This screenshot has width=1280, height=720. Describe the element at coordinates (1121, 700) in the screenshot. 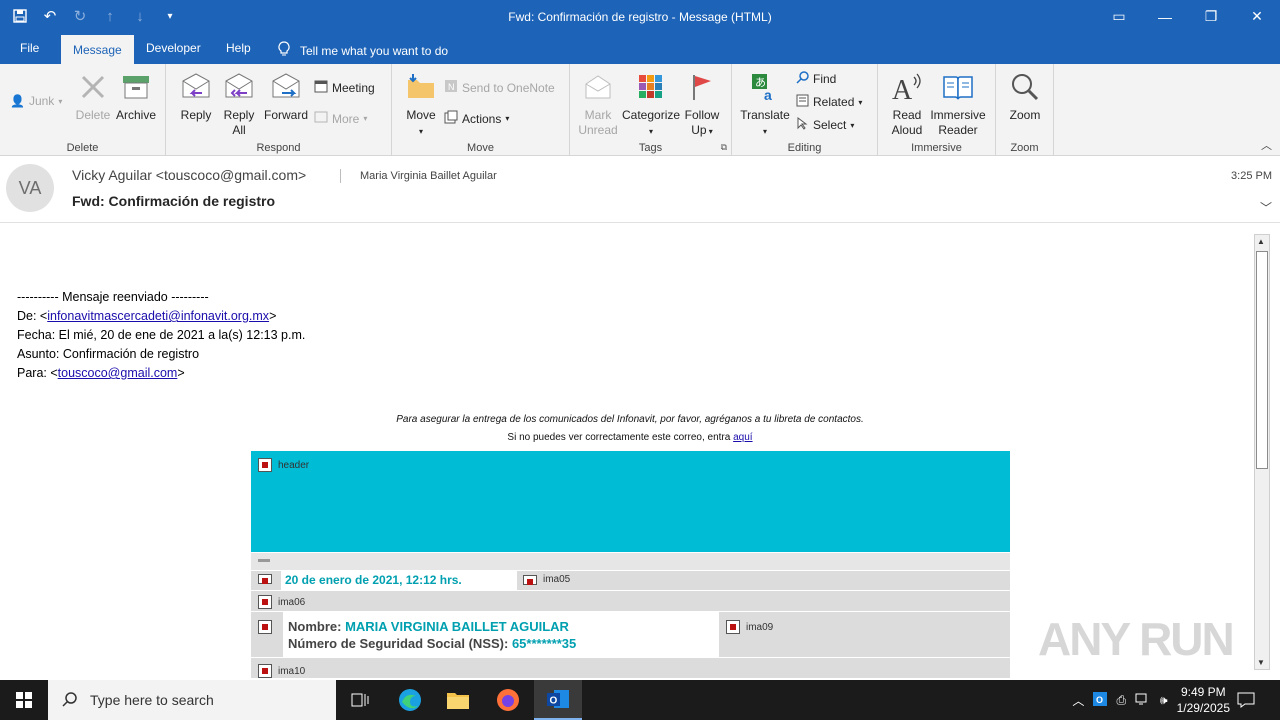

I see `device-icon: ⎙` at that location.